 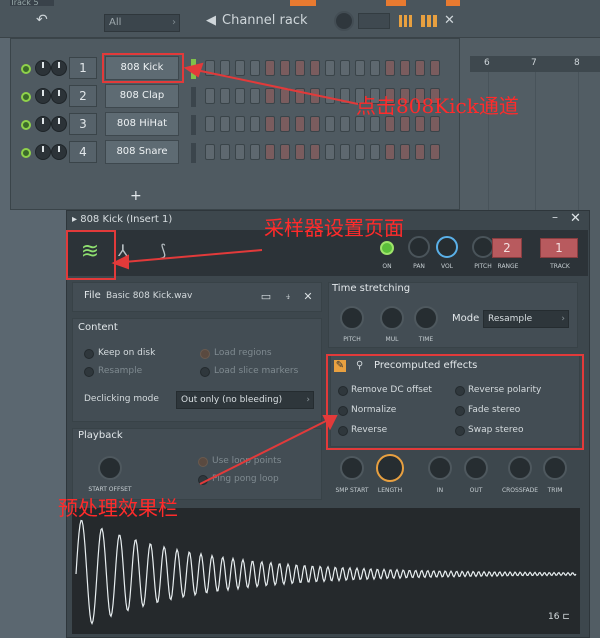 I want to click on annotation-sampler-page: 采样器设置页面, so click(x=334, y=228).